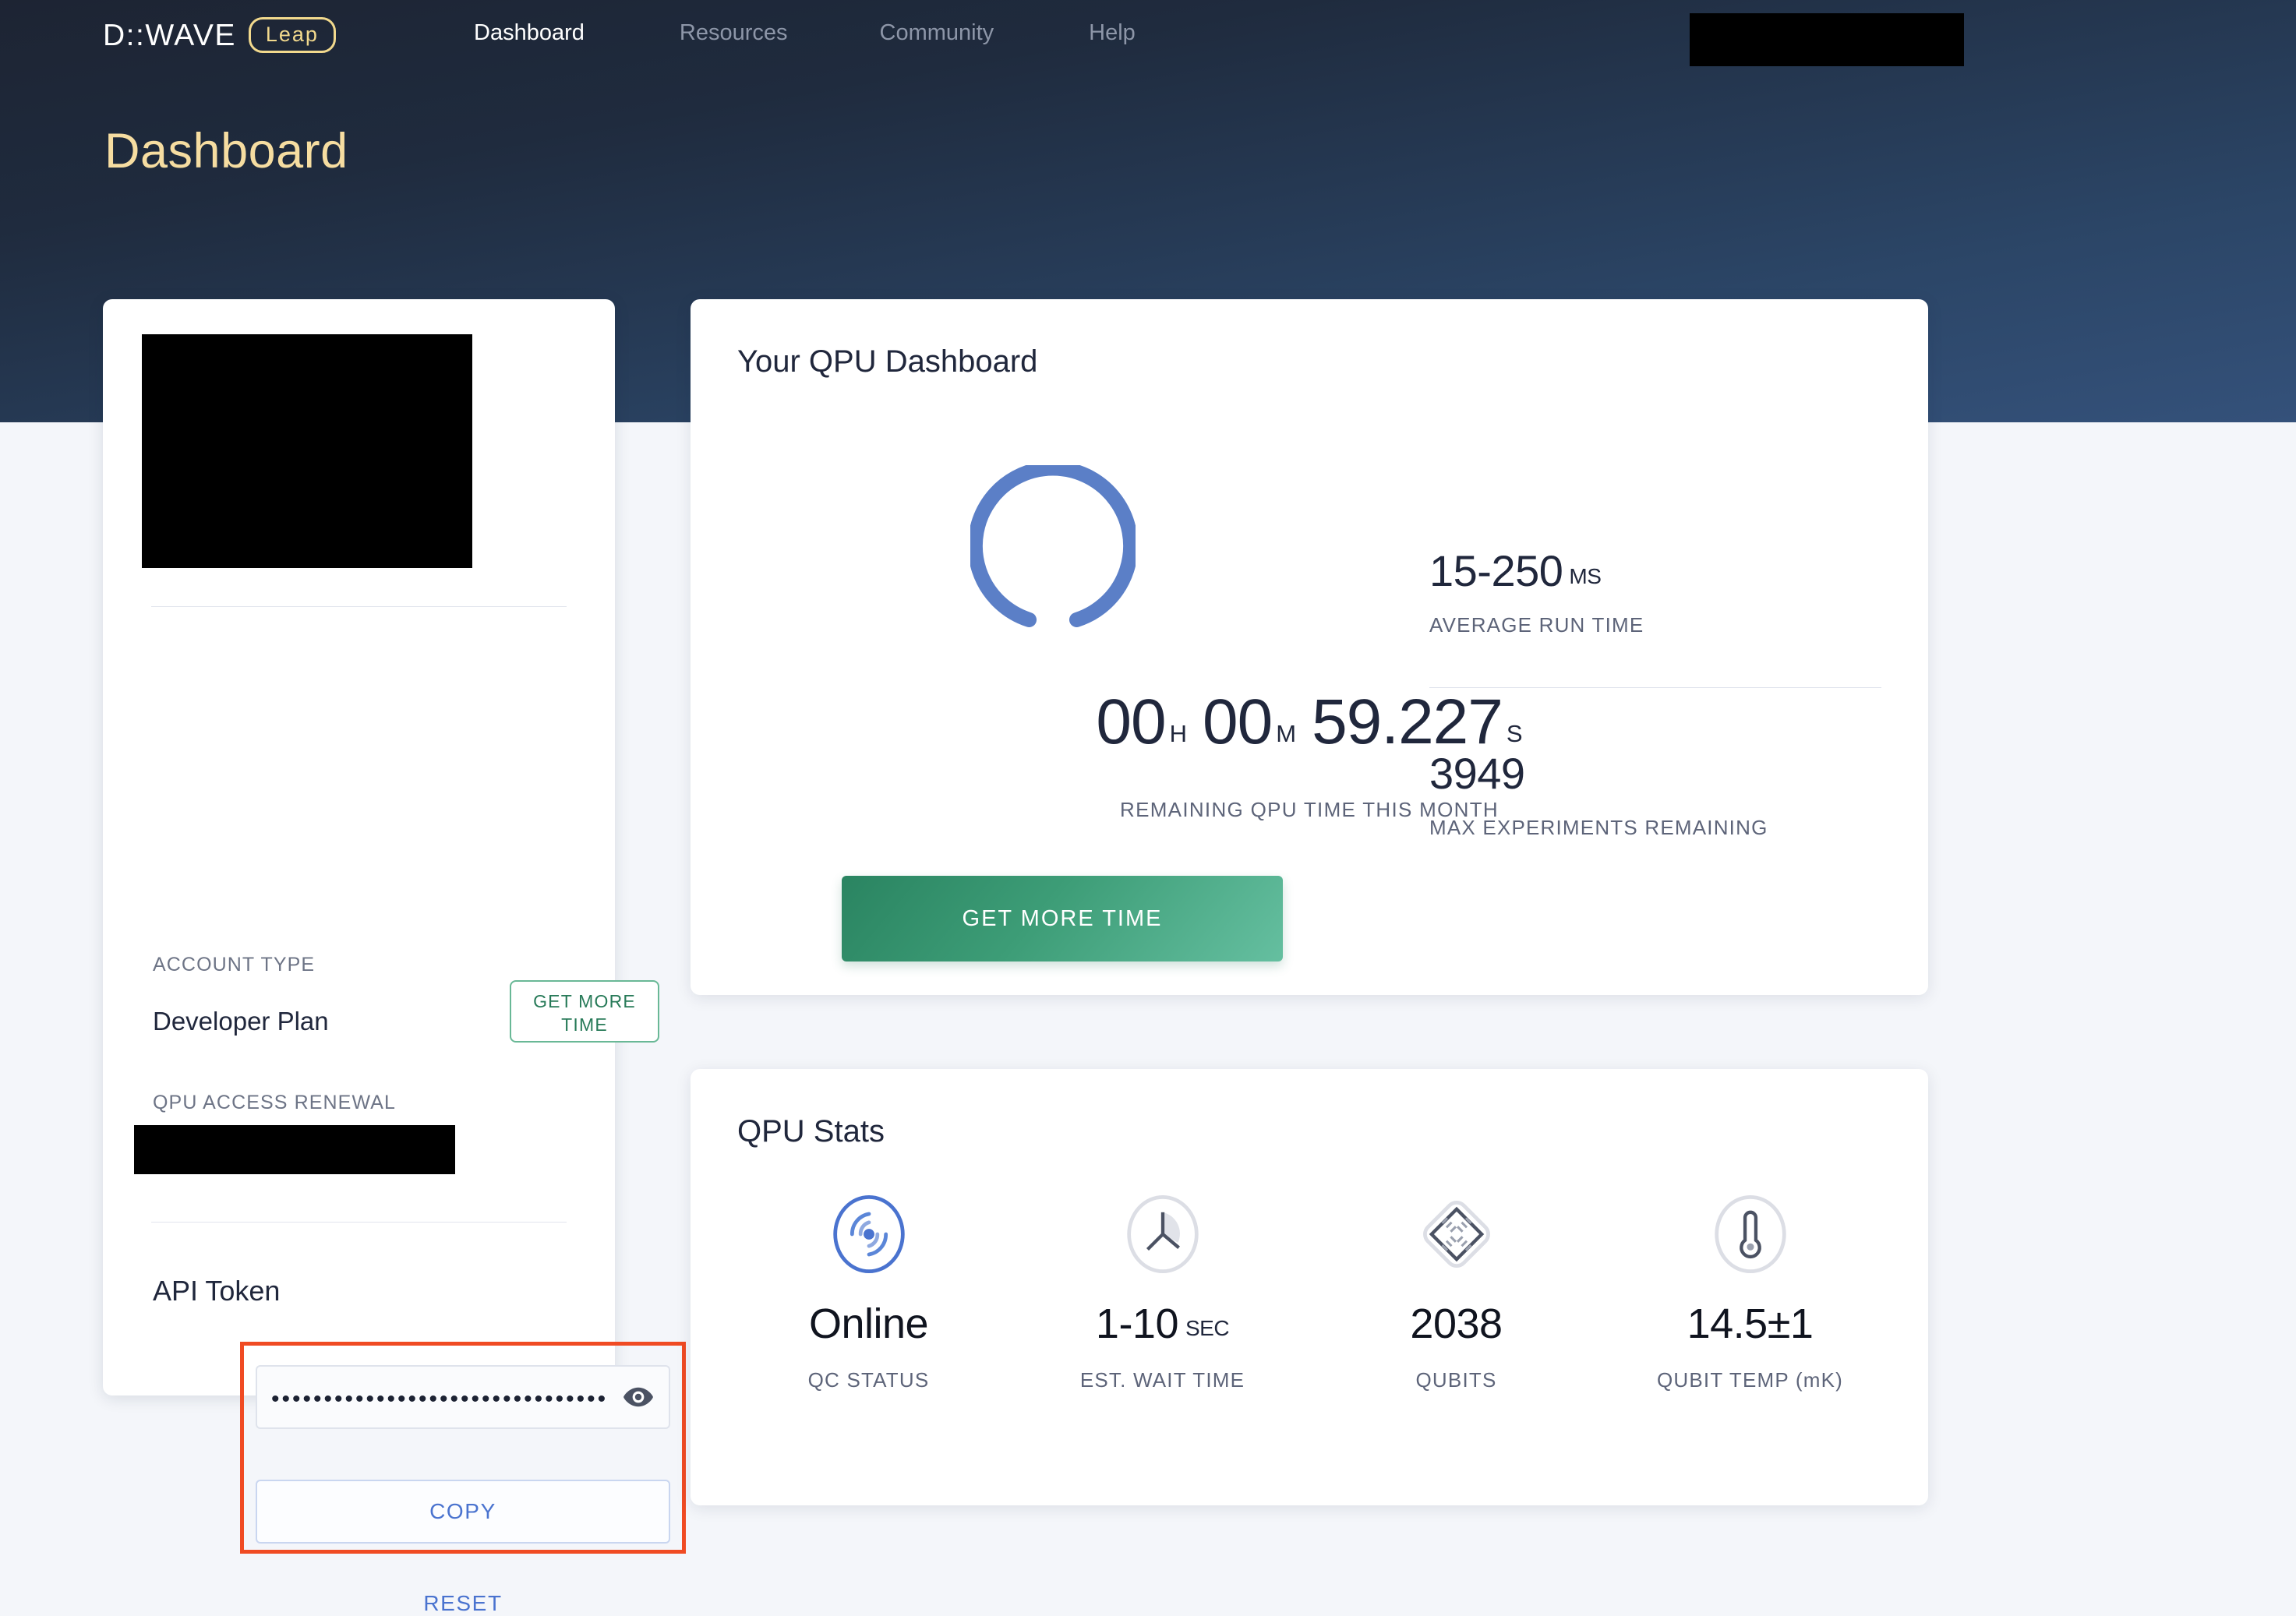 The height and width of the screenshot is (1616, 2296). I want to click on nav-item-dashboard: Dashboard, so click(530, 33).